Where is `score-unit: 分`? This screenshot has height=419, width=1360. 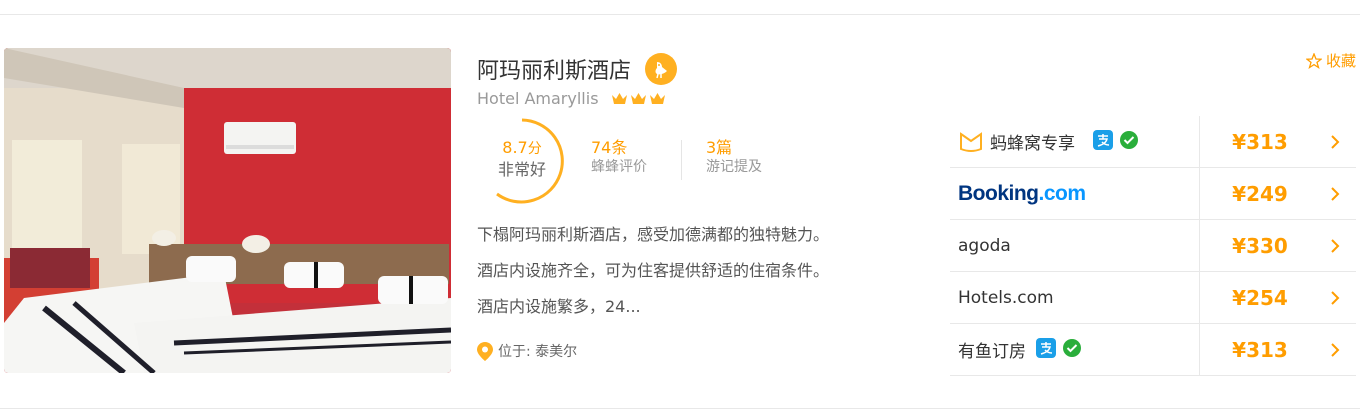
score-unit: 分 is located at coordinates (534, 149).